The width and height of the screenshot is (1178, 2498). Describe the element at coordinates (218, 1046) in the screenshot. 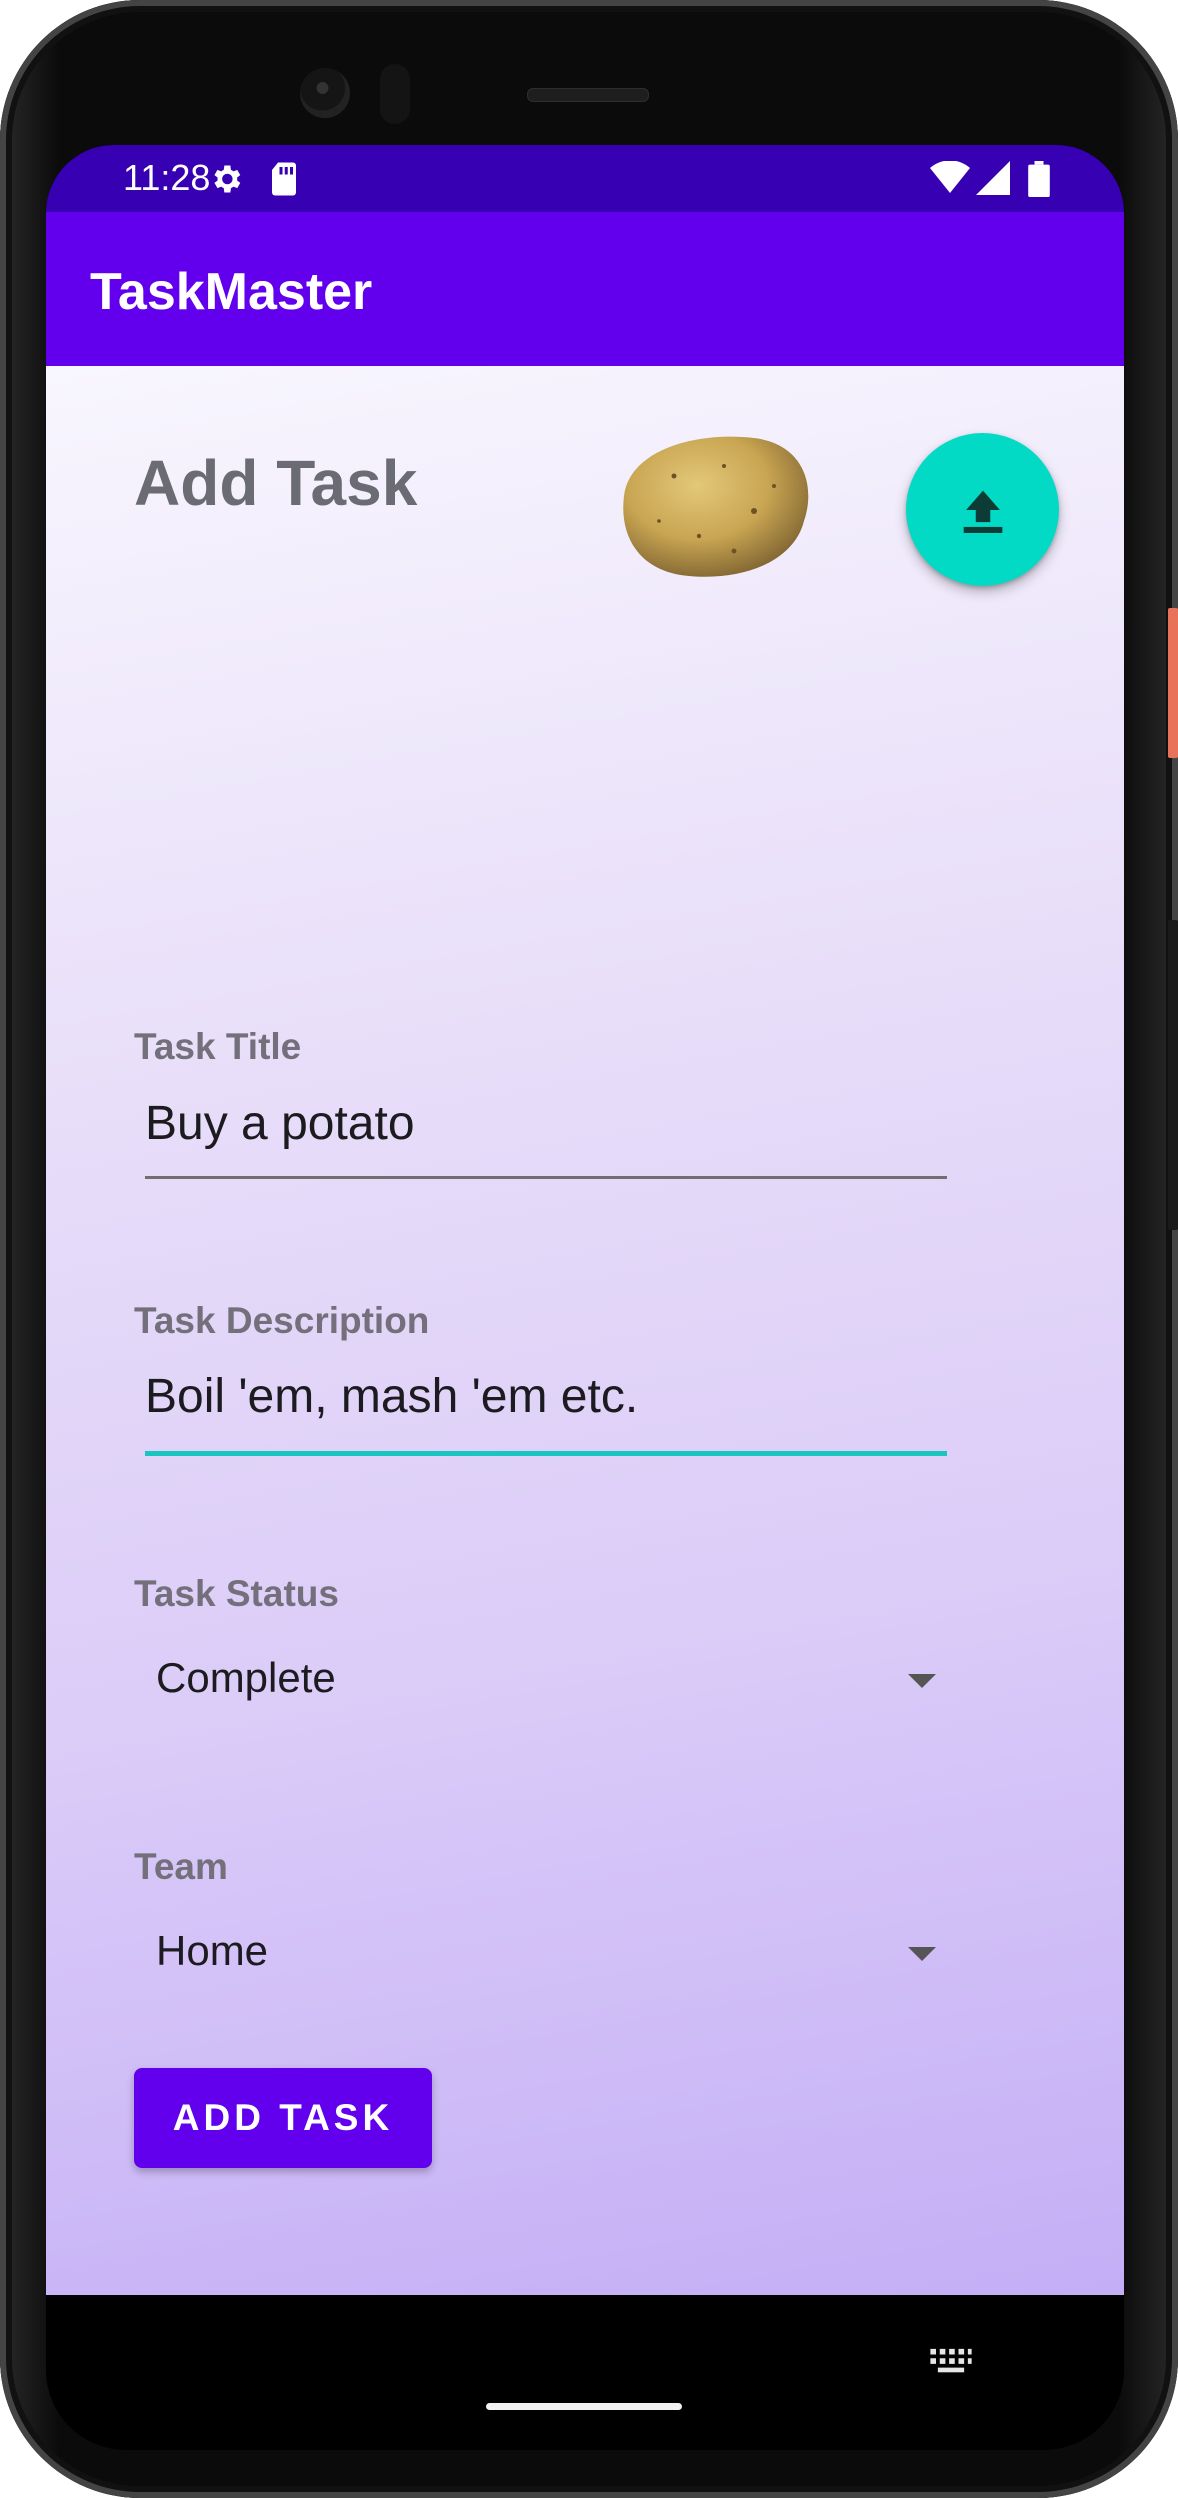

I see `task-title-label: Task Title` at that location.